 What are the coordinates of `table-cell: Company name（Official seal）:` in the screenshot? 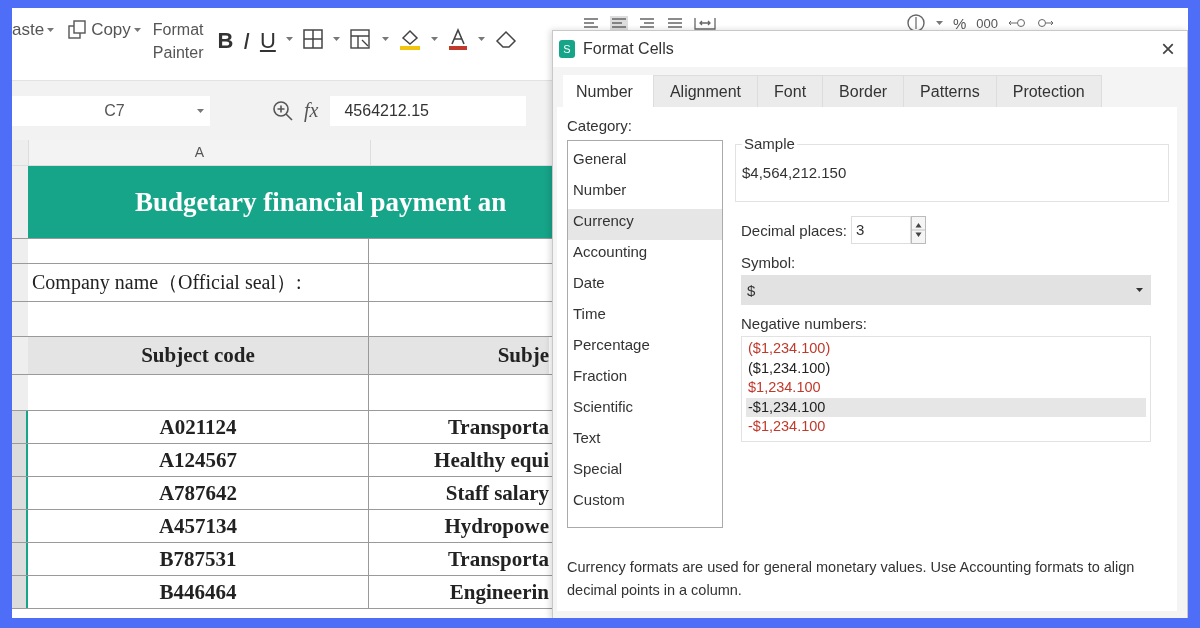 It's located at (198, 282).